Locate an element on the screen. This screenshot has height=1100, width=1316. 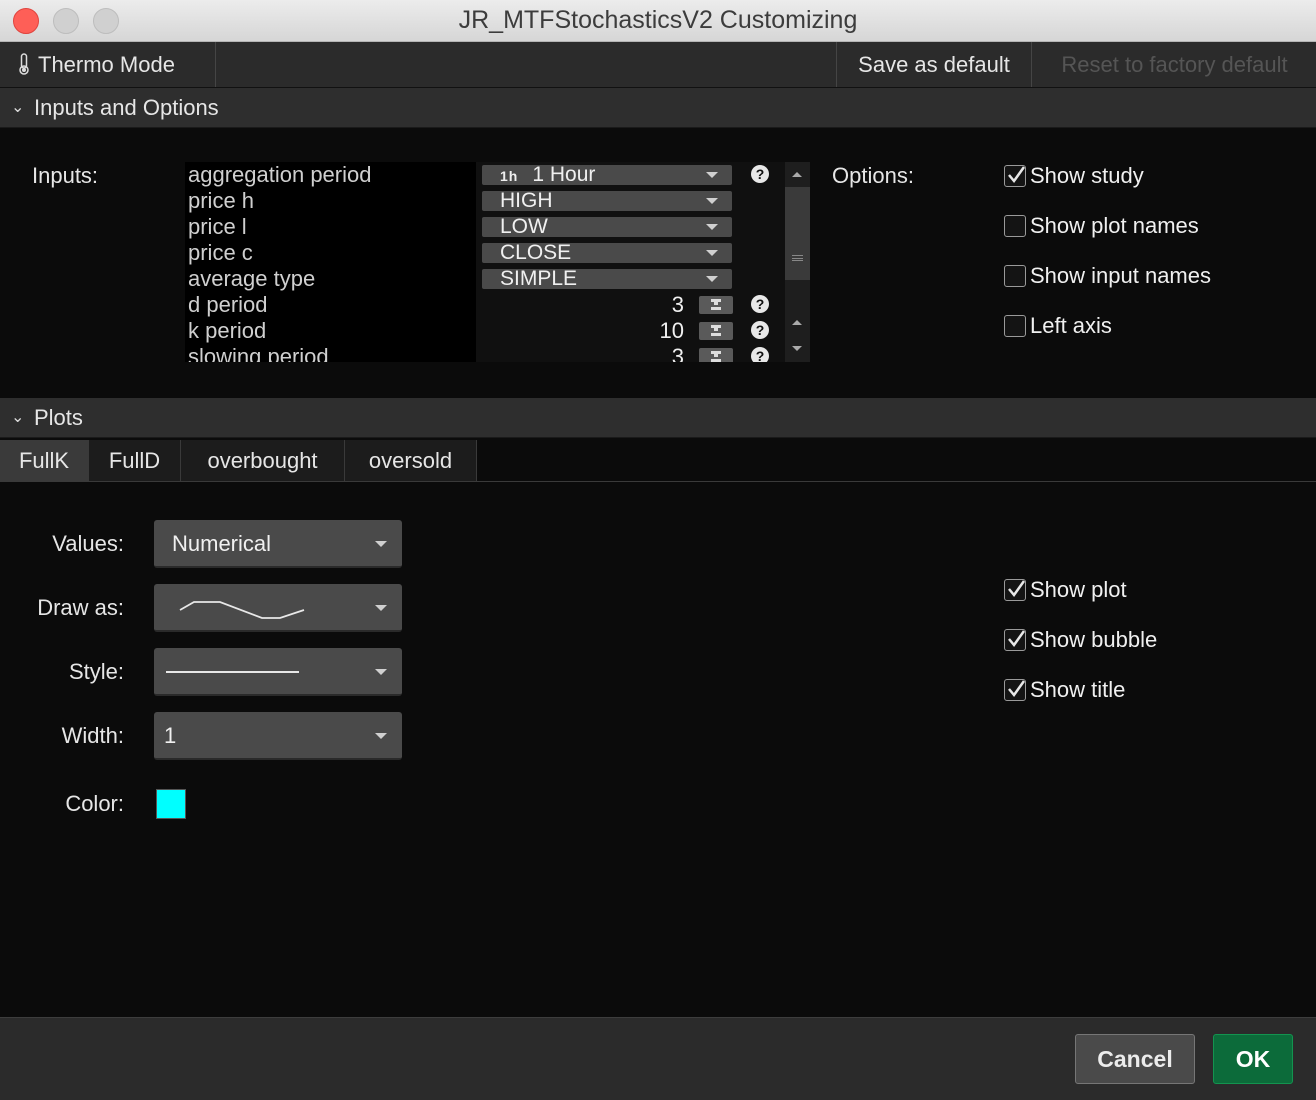
inputs-options-header: ⌄ Inputs and Options is located at coordinates (658, 108).